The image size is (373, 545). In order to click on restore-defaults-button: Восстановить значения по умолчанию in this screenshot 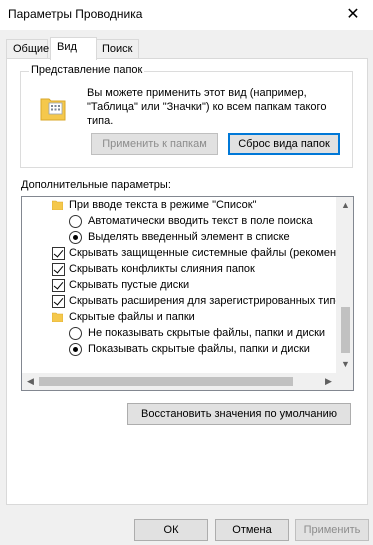, I will do `click(239, 414)`.